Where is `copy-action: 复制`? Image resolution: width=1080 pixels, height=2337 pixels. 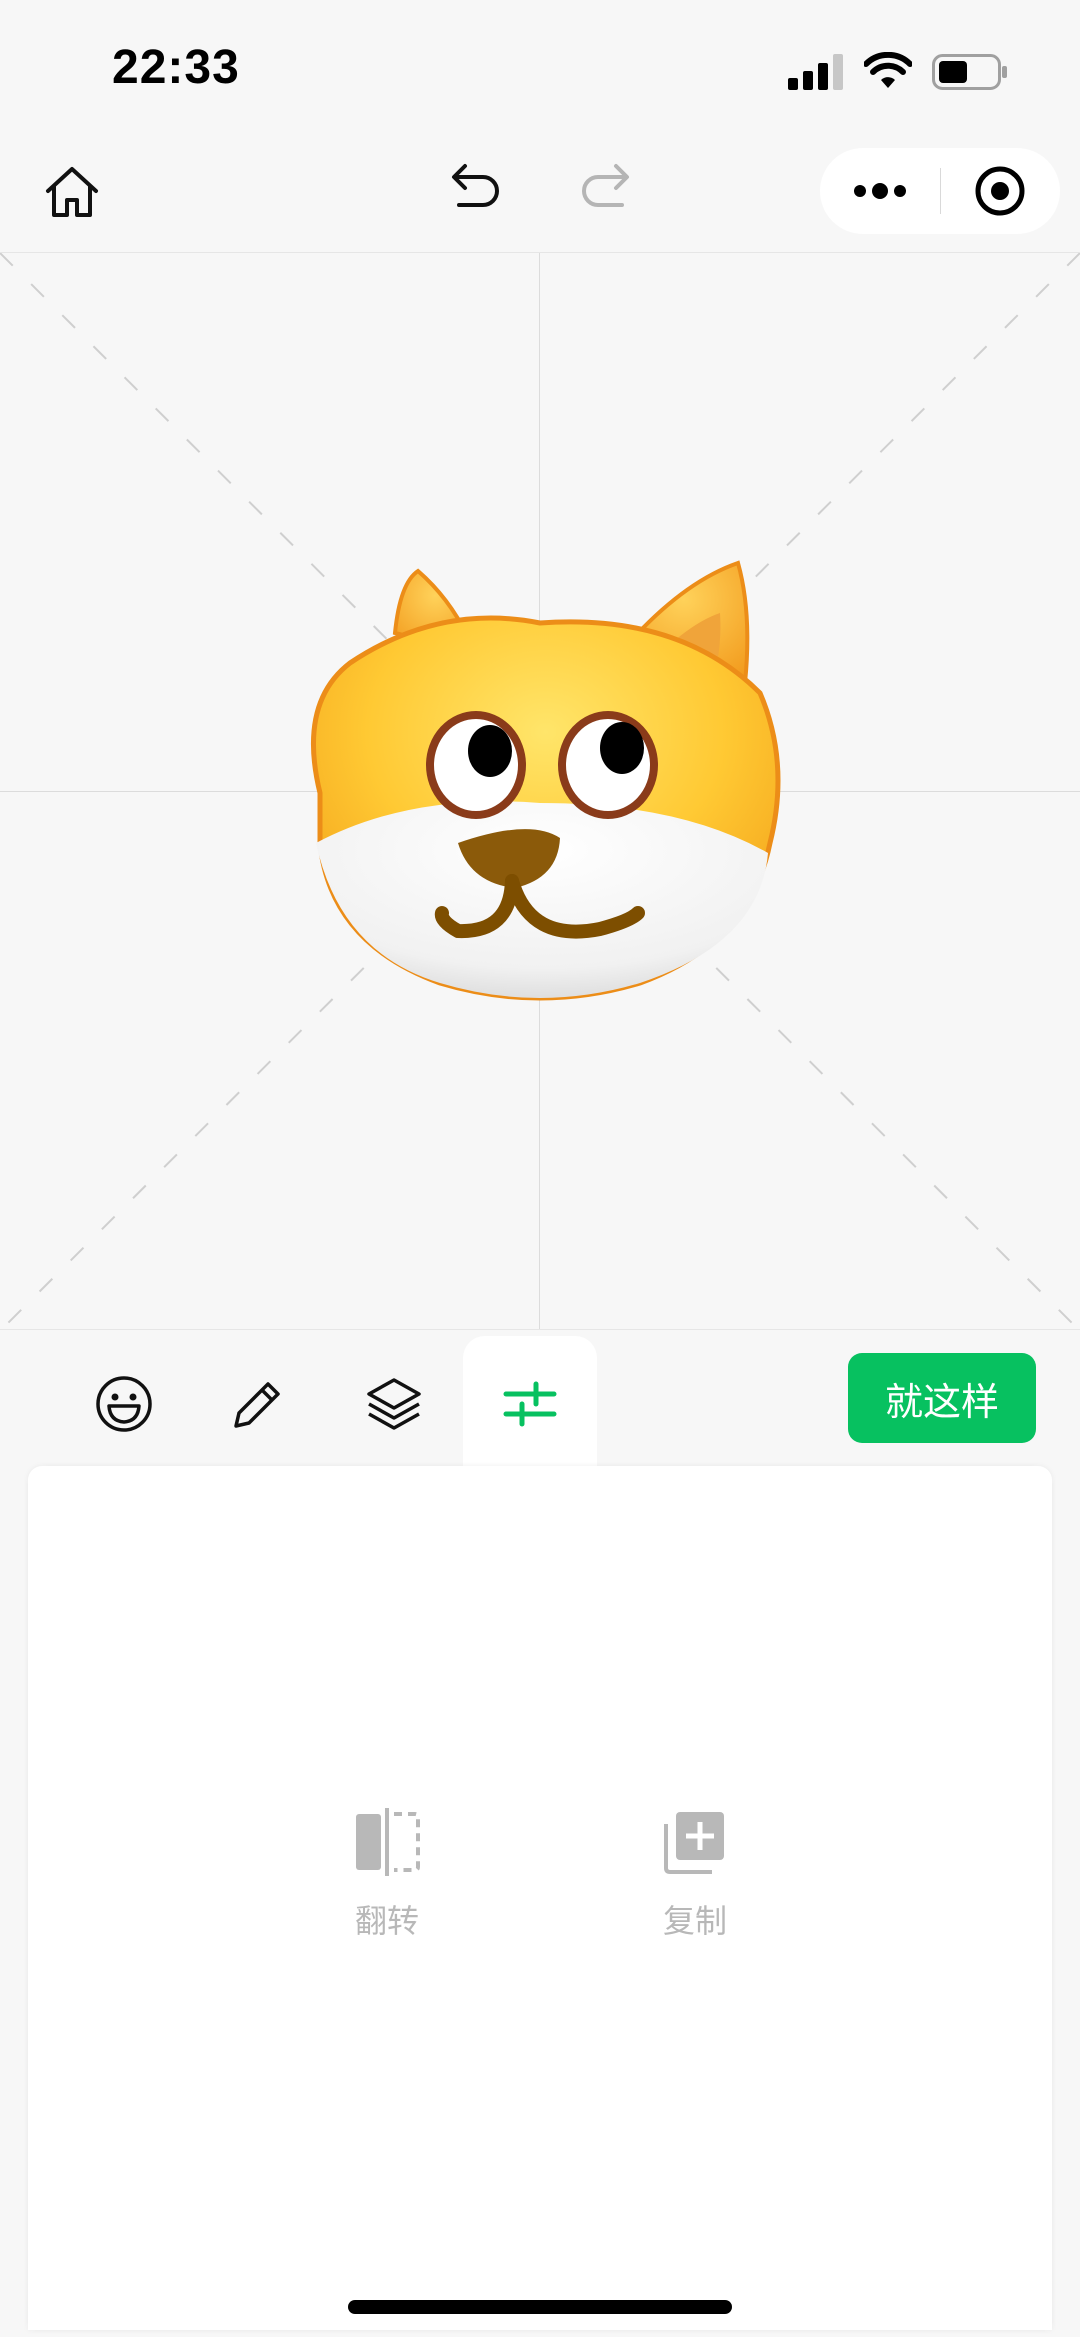 copy-action: 复制 is located at coordinates (695, 1874).